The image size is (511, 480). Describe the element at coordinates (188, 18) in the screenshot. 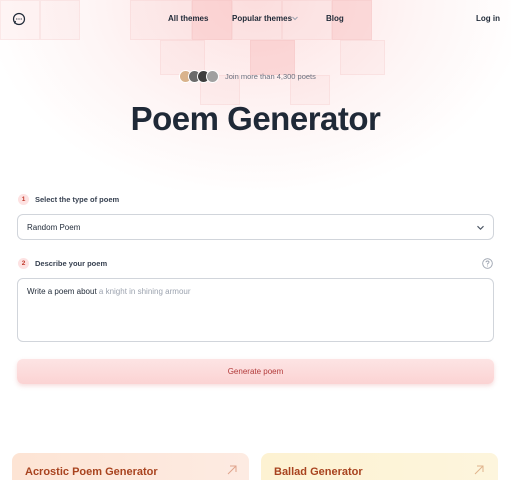

I see `nav-link-all-themes: All themes` at that location.